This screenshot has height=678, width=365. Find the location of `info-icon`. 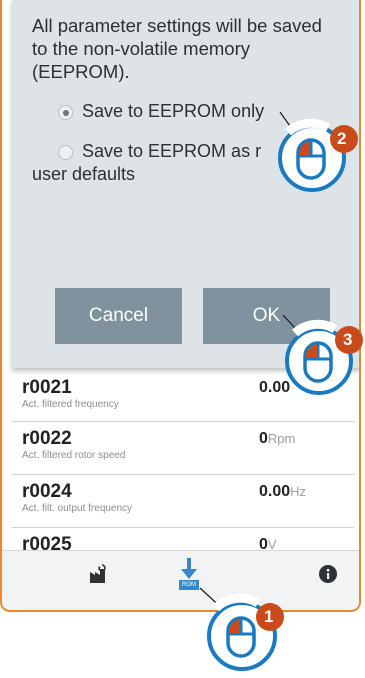

info-icon is located at coordinates (328, 574).